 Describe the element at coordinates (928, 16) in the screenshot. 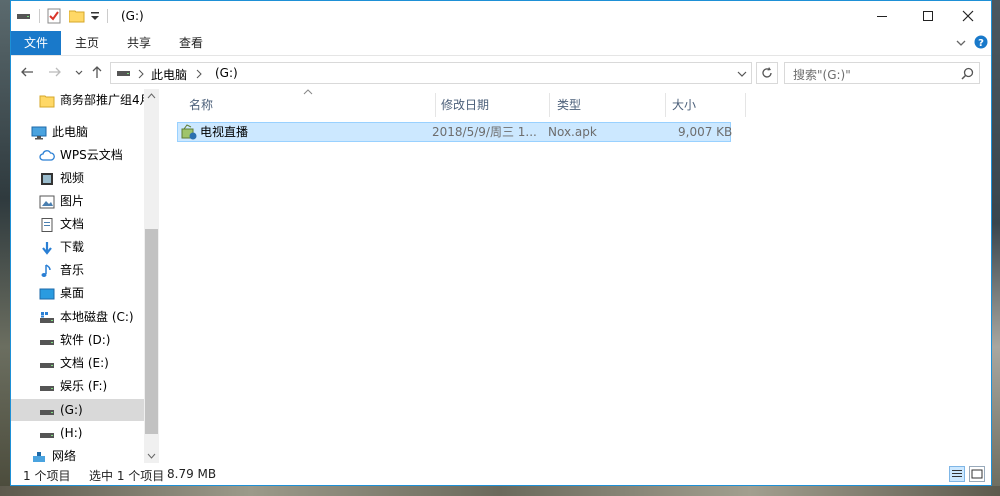

I see `maximize-icon` at that location.